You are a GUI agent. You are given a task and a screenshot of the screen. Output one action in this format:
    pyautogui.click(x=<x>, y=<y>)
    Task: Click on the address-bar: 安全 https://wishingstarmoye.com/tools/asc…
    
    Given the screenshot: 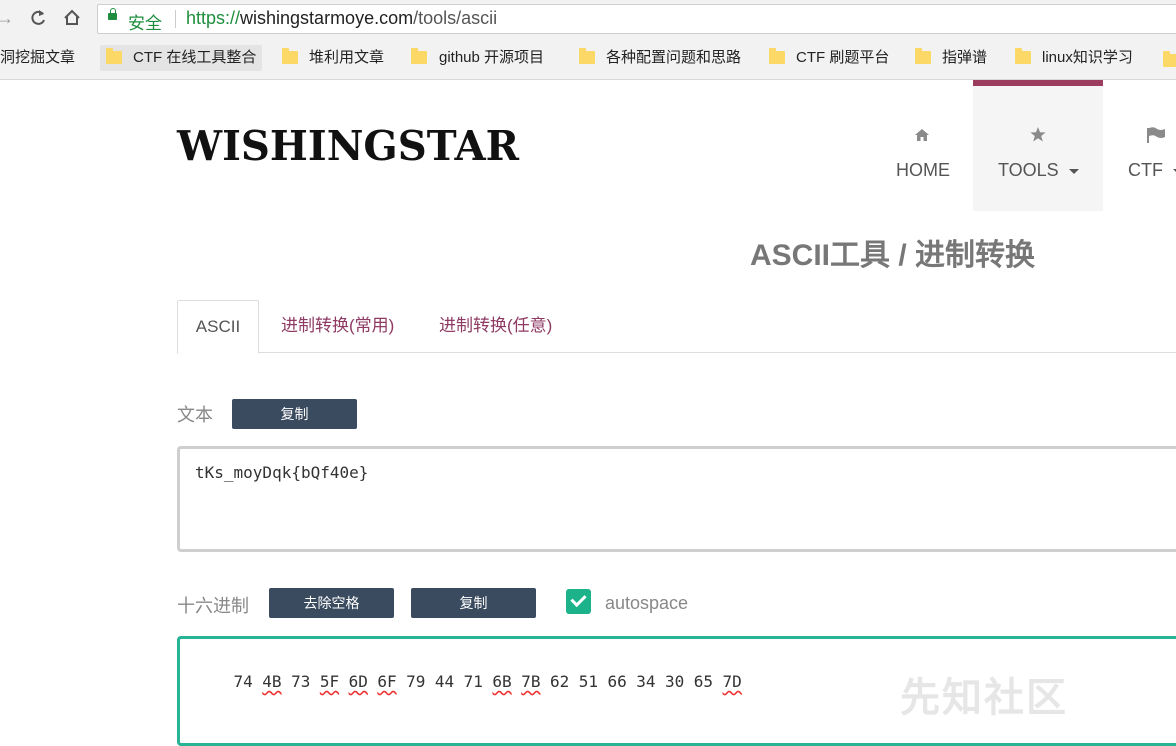 What is the action you would take?
    pyautogui.click(x=636, y=19)
    